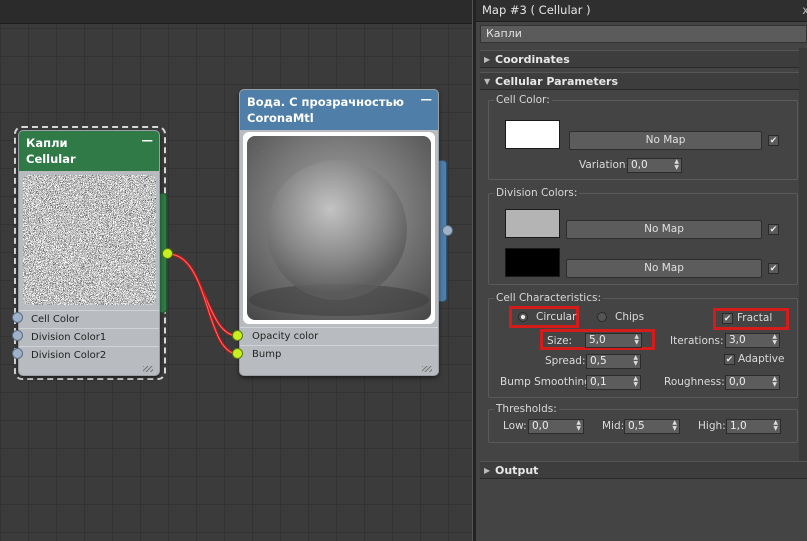 This screenshot has height=541, width=807. What do you see at coordinates (727, 318) in the screenshot?
I see `fractal-checkbox: ✔` at bounding box center [727, 318].